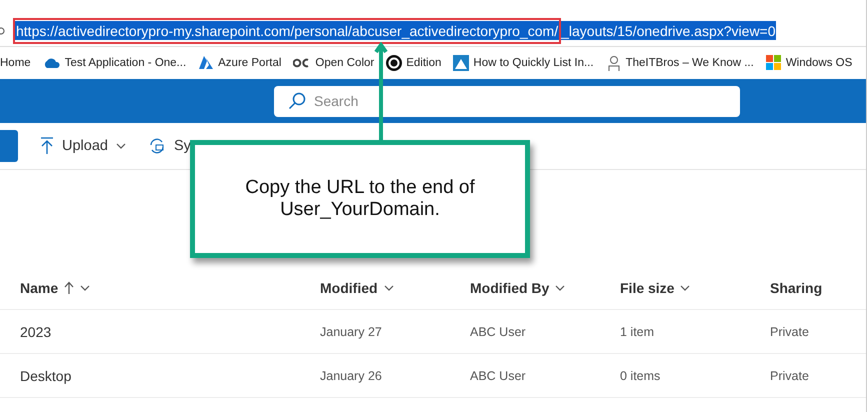  What do you see at coordinates (46, 376) in the screenshot?
I see `table-cell: Desktop` at bounding box center [46, 376].